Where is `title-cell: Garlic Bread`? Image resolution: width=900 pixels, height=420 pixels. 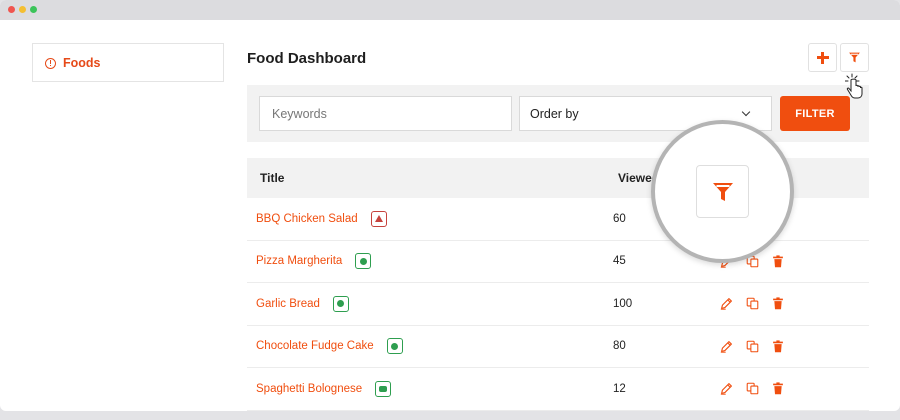
title-cell: Garlic Bread is located at coordinates (302, 304).